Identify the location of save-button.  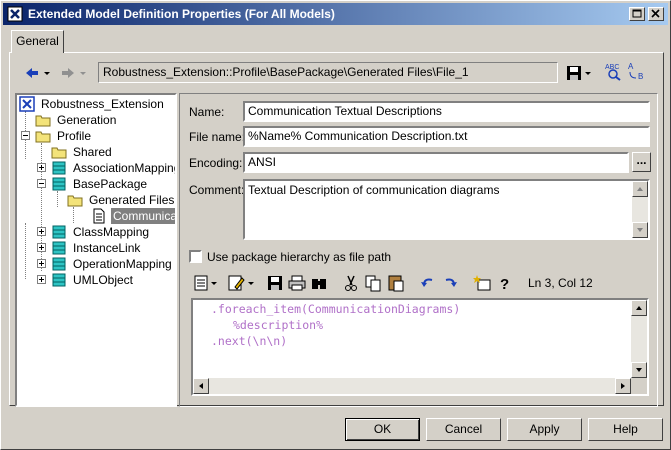
(580, 73).